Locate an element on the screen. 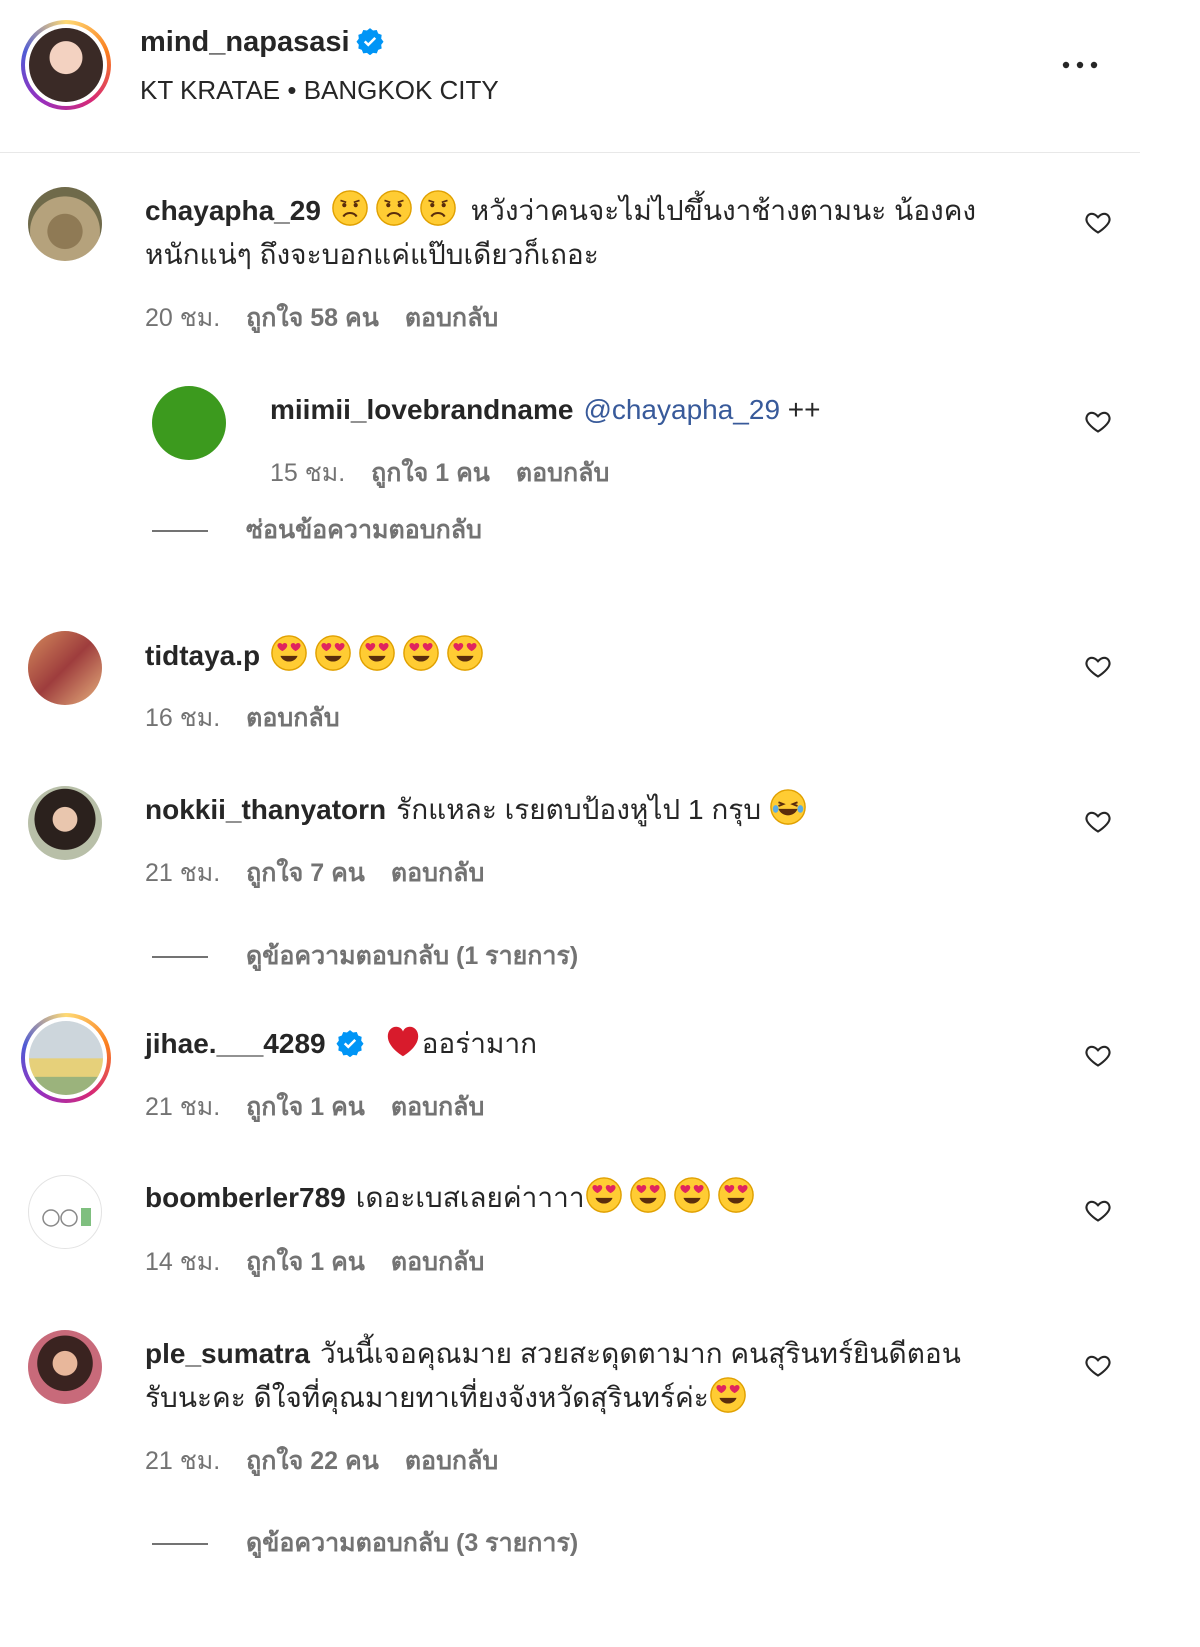 The image size is (1200, 1647). post-author-avatar is located at coordinates (66, 65).